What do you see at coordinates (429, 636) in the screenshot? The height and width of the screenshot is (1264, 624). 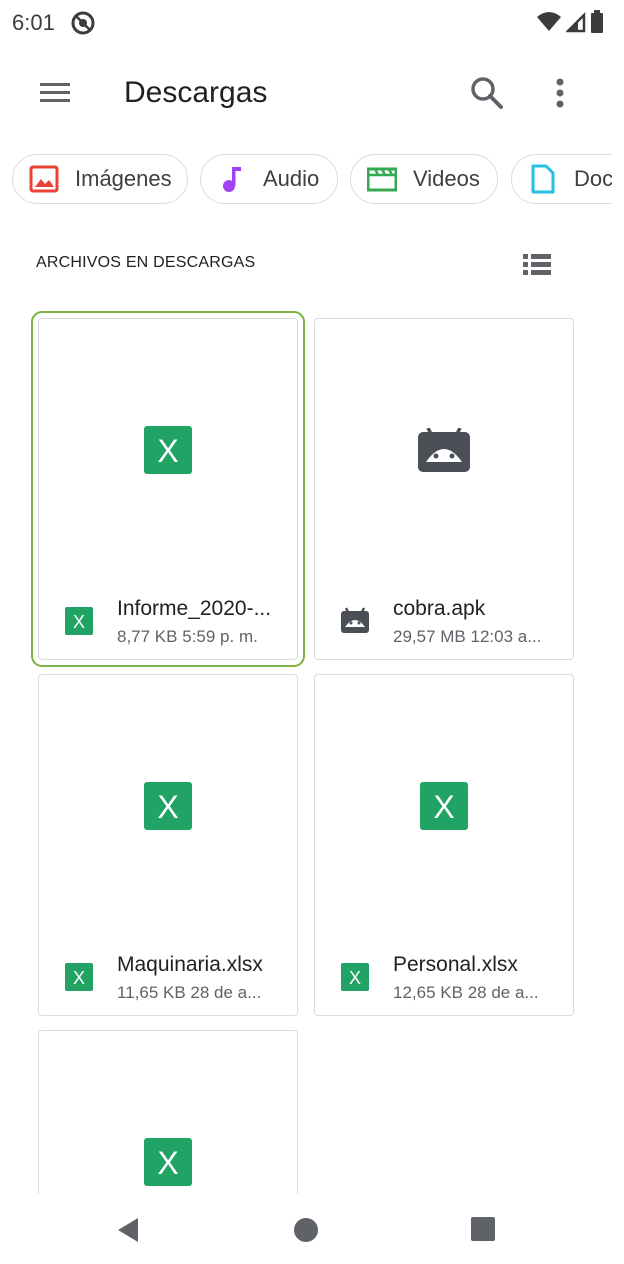 I see `file-size: 29,57 MB` at bounding box center [429, 636].